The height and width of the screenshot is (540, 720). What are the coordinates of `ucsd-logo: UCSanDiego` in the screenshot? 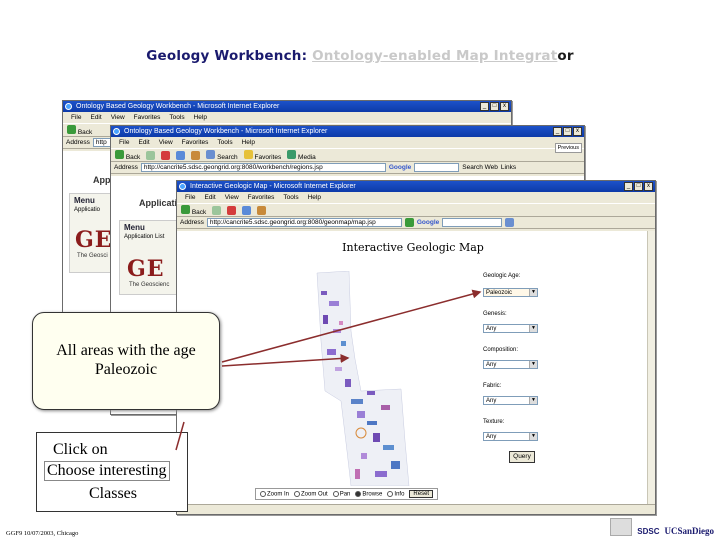 It's located at (689, 531).